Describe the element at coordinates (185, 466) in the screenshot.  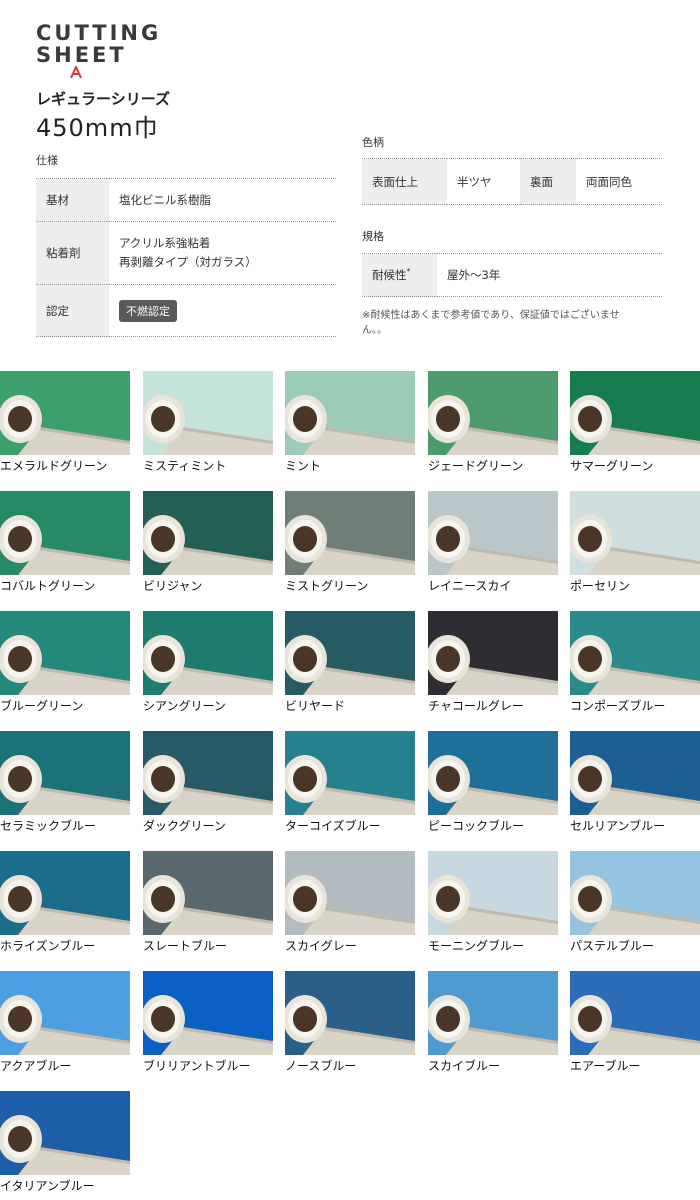
I see `swatch-name: ミスティミント` at that location.